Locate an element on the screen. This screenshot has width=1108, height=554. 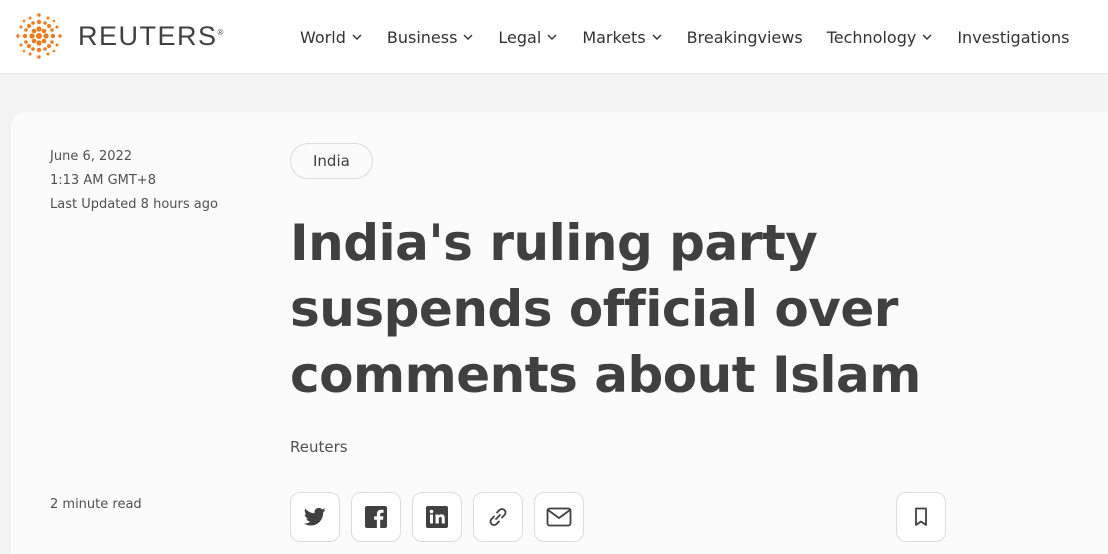
nav-item-label: Legal is located at coordinates (520, 37).